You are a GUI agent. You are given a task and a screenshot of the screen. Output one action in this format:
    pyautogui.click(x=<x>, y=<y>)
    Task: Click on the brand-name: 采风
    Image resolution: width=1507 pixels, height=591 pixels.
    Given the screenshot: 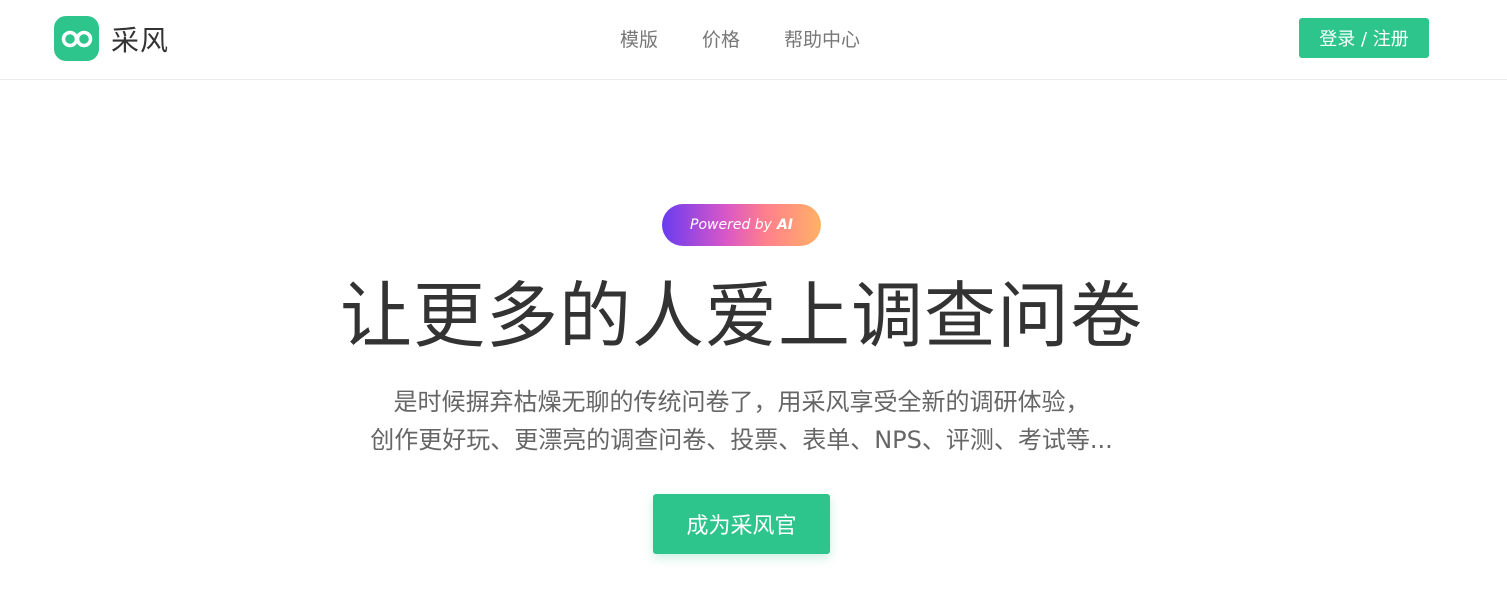 What is the action you would take?
    pyautogui.click(x=140, y=40)
    